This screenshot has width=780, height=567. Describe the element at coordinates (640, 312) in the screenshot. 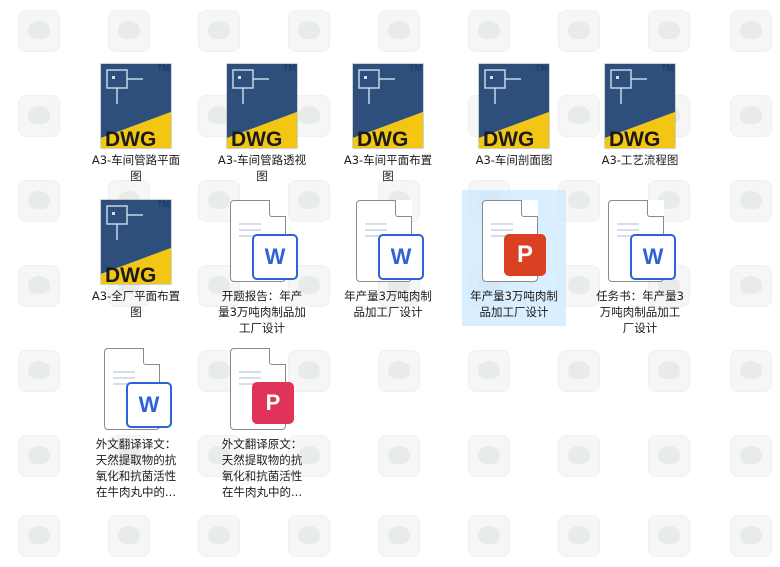

I see `file-name-line: 万吨肉制品加工` at that location.